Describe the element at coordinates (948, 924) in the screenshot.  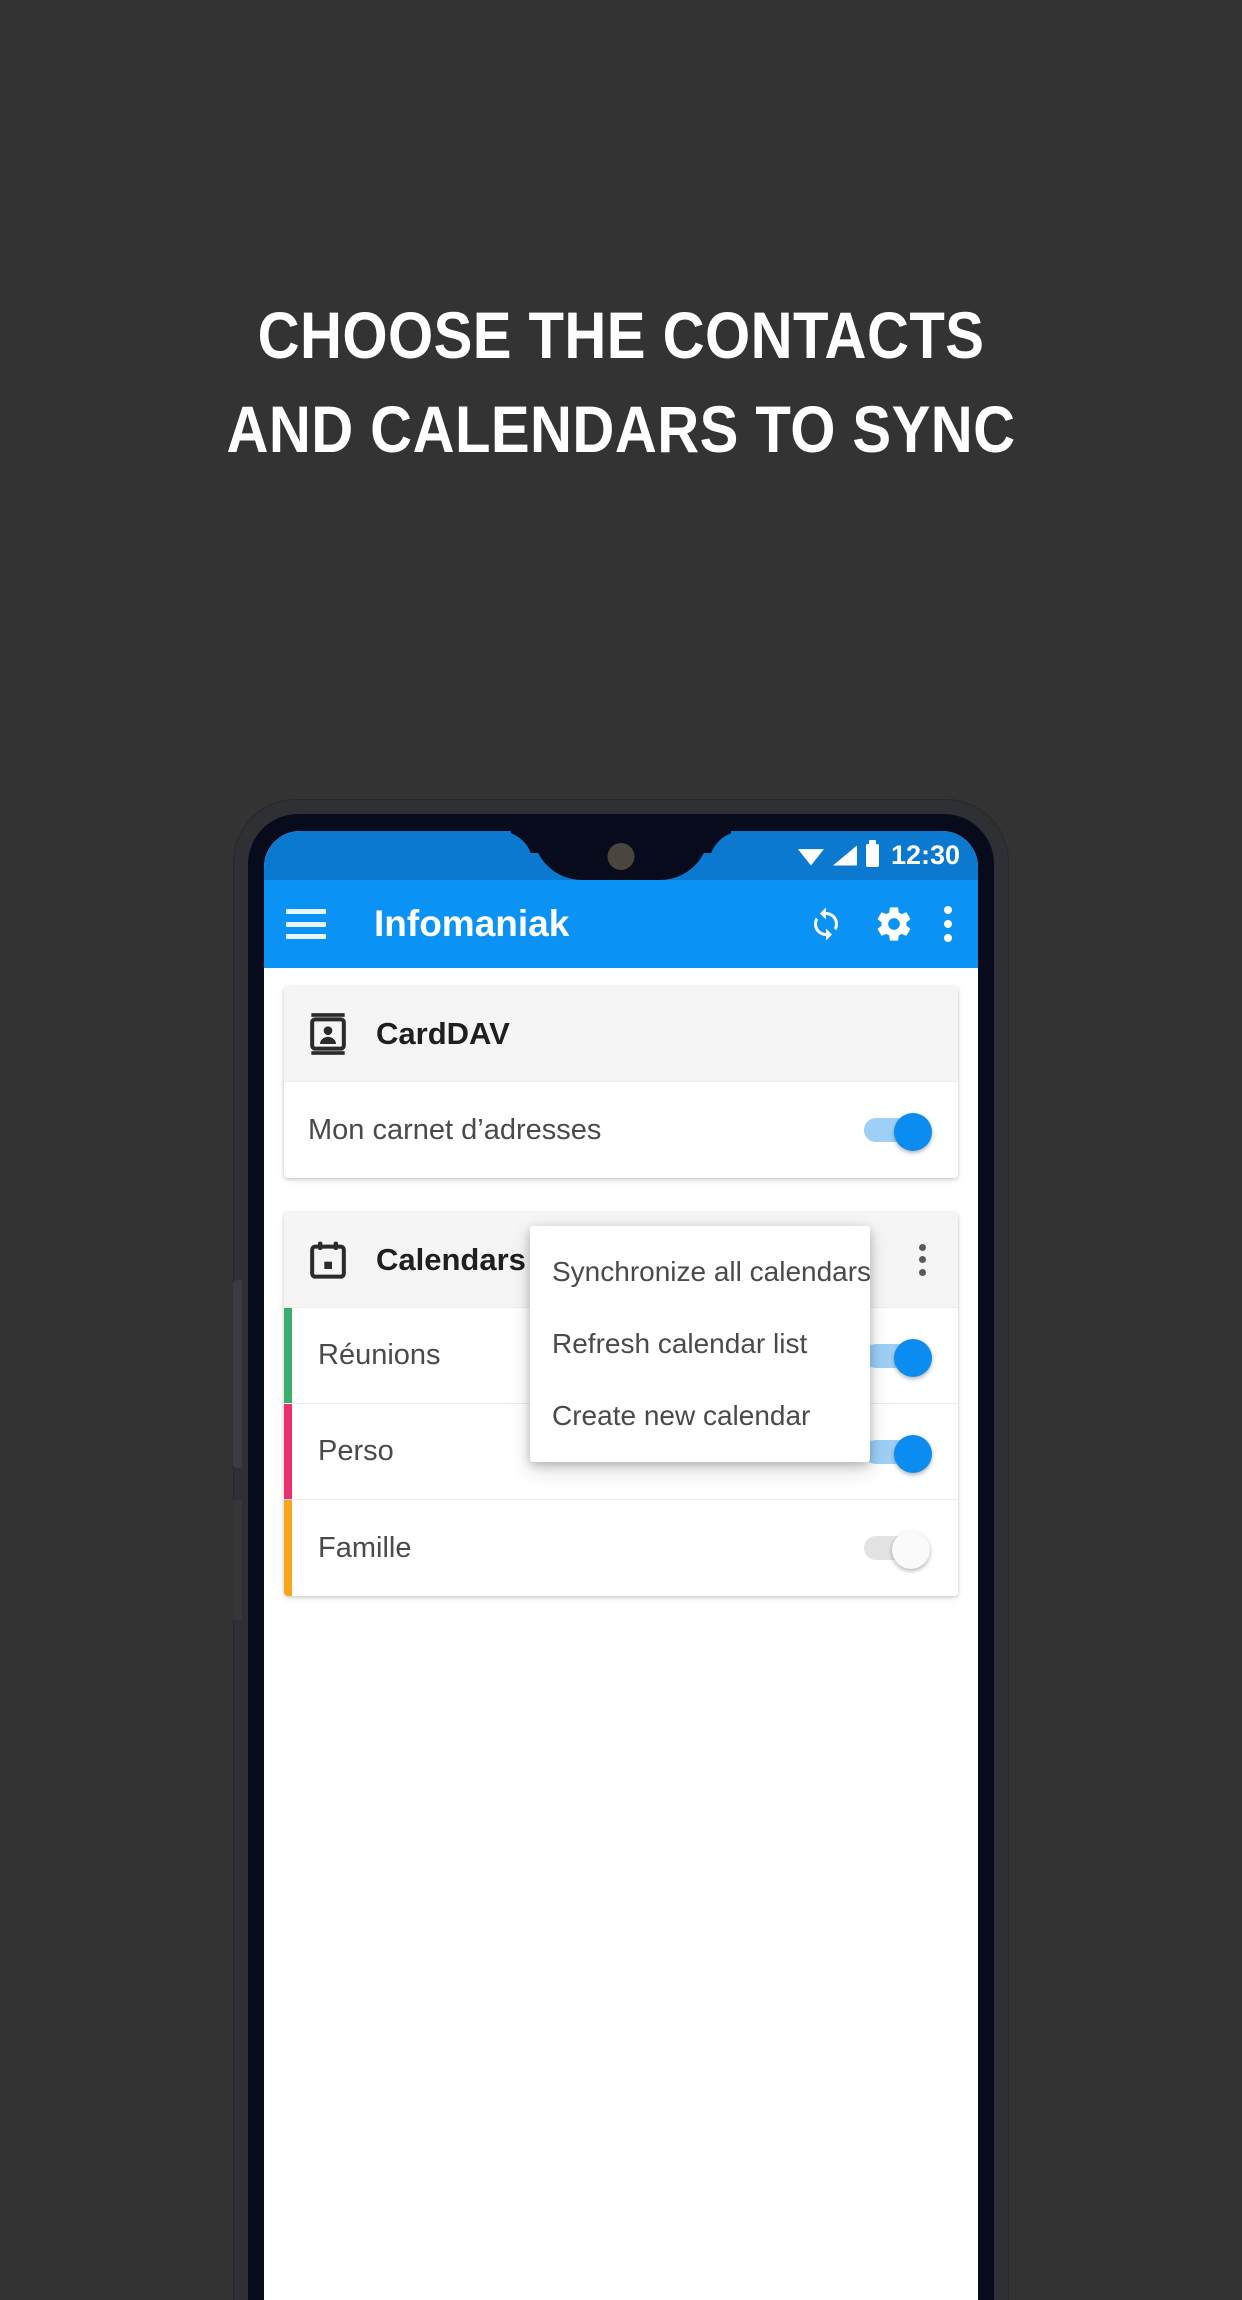
I see `app-bar-overflow-icon` at that location.